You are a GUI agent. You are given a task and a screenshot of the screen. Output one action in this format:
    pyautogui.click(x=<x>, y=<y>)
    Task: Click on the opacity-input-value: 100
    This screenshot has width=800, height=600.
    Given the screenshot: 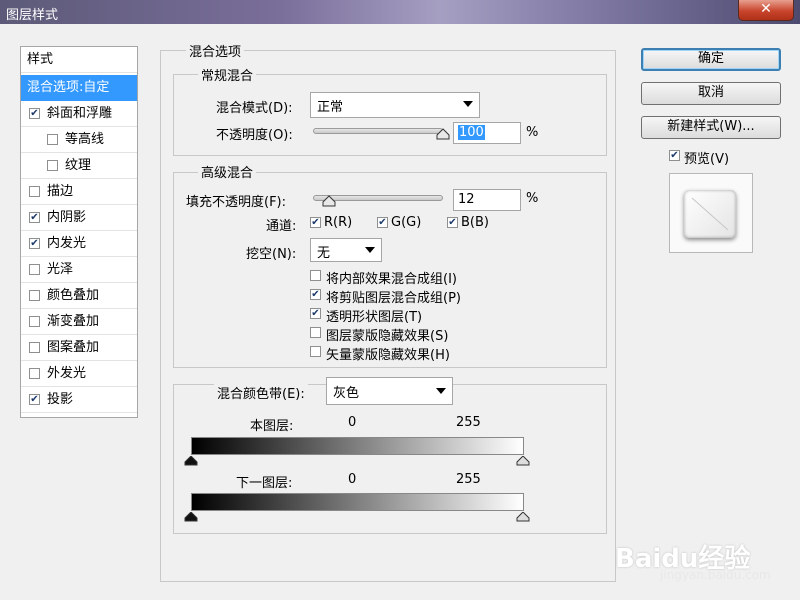 What is the action you would take?
    pyautogui.click(x=471, y=132)
    